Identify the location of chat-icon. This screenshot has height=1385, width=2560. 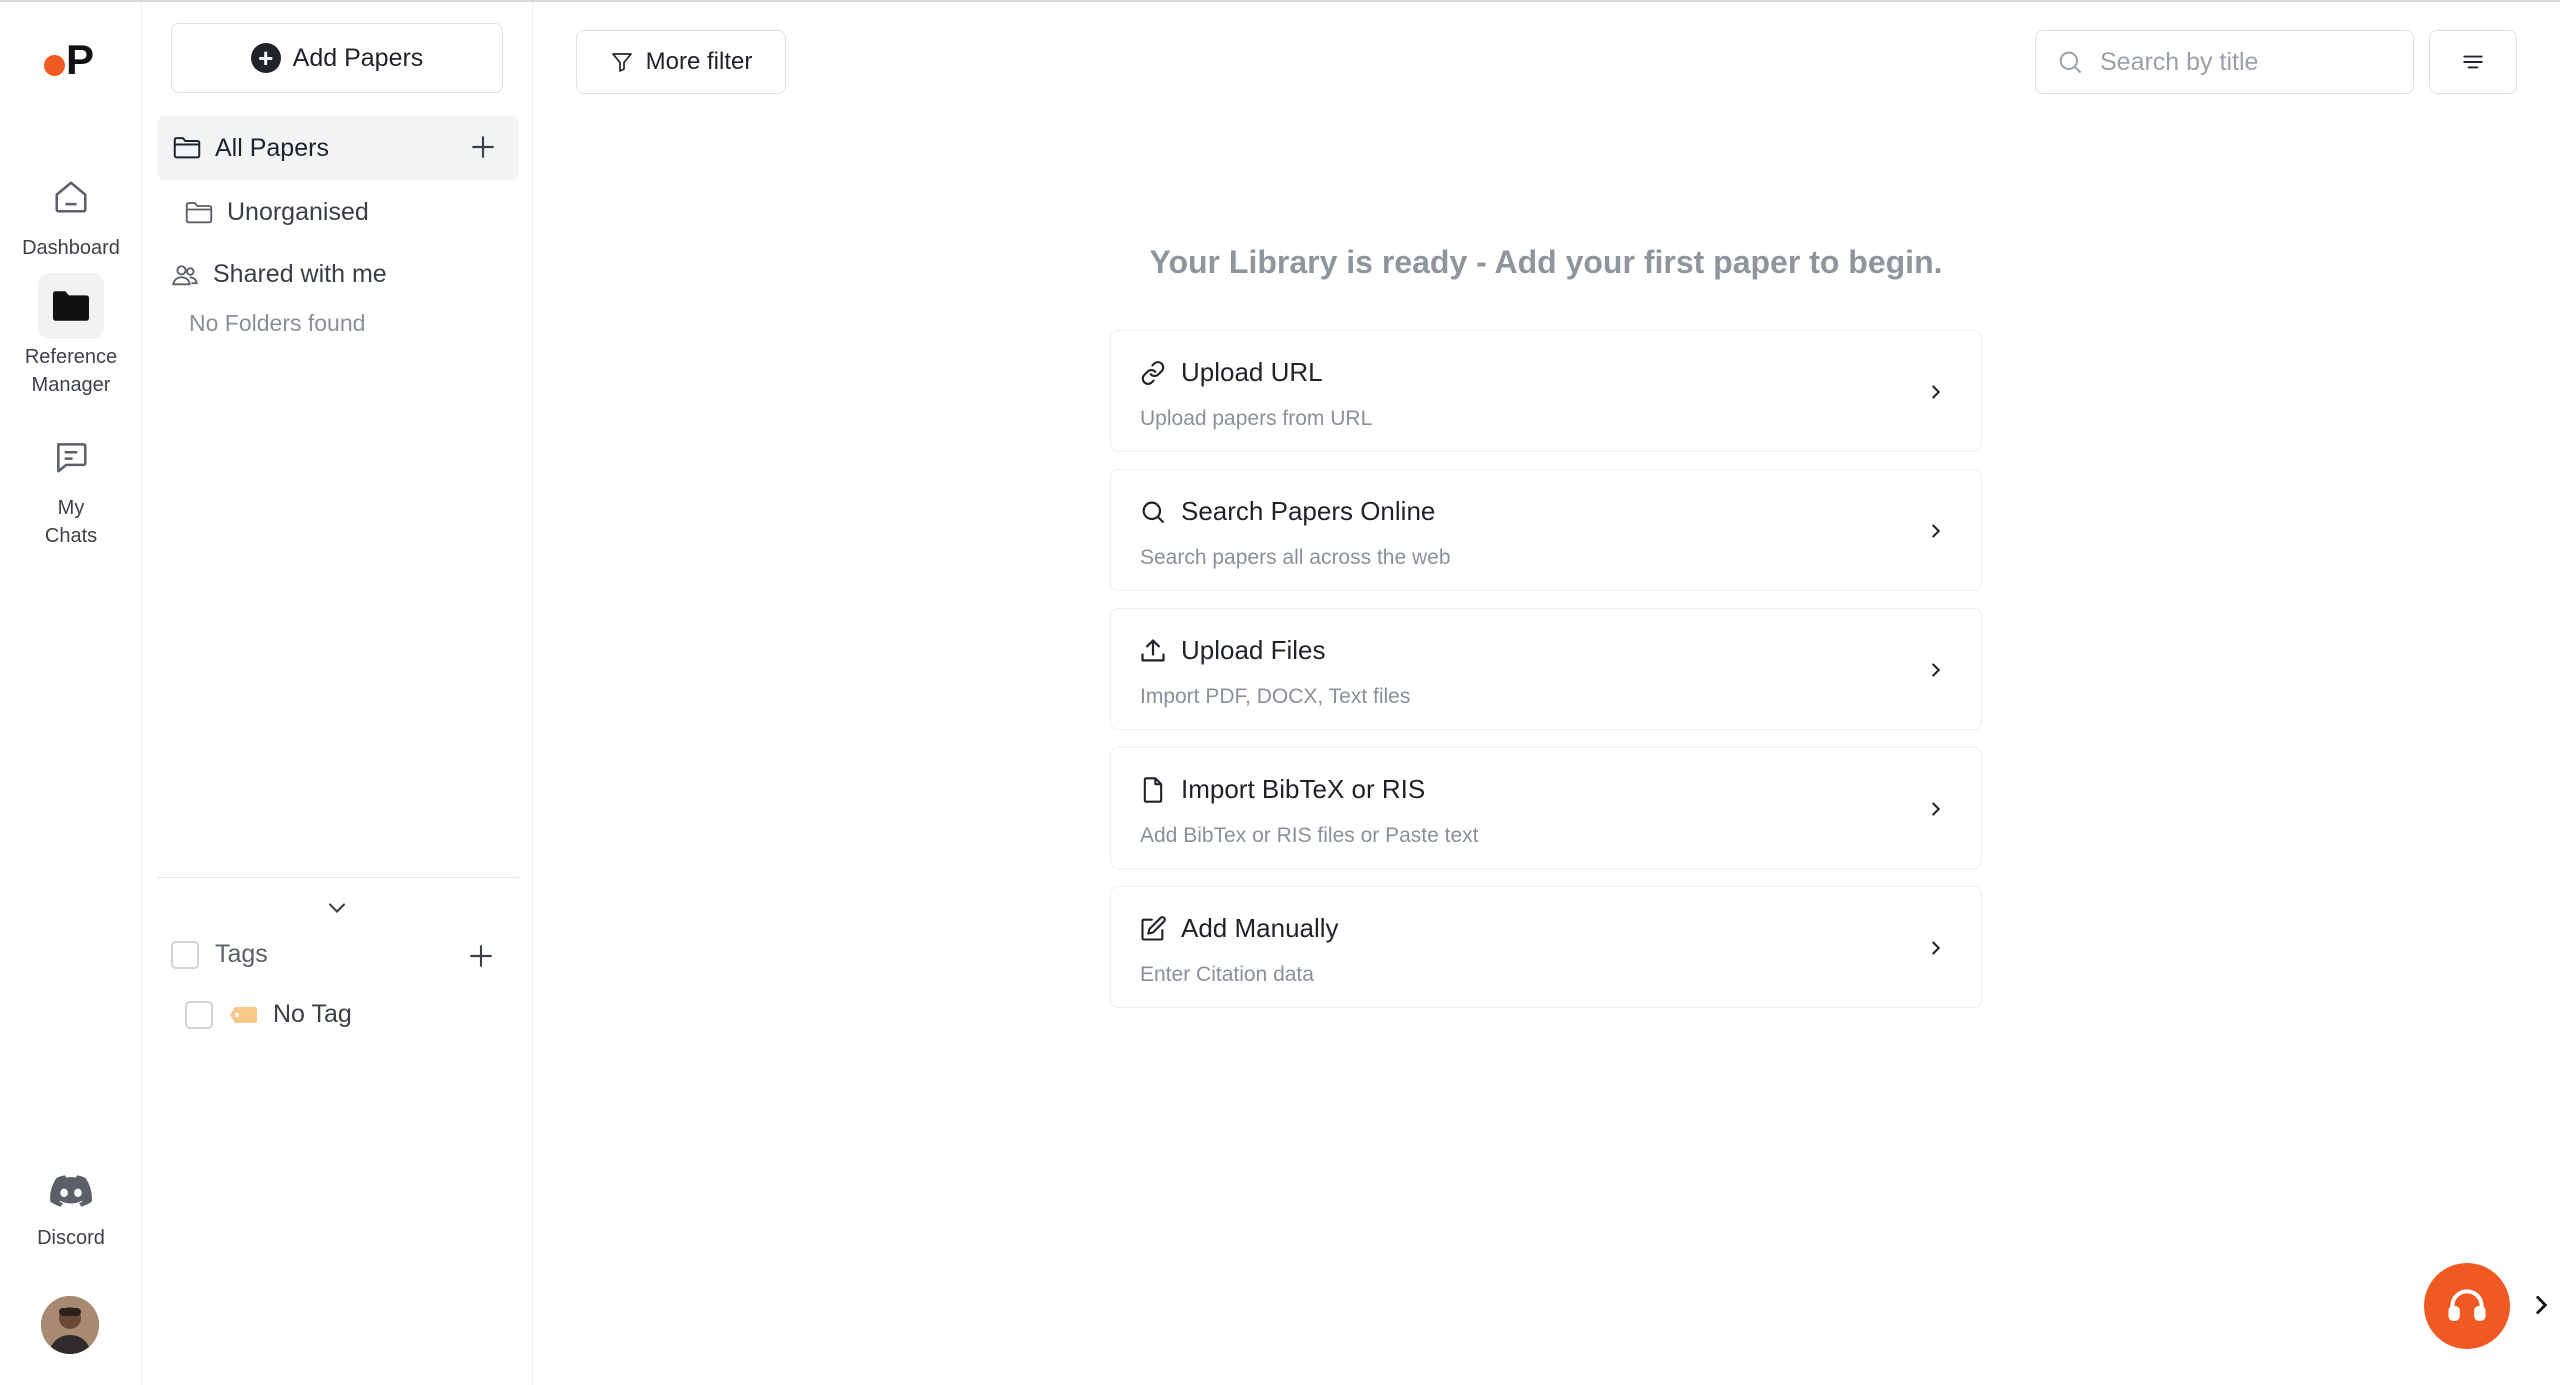
(71, 457).